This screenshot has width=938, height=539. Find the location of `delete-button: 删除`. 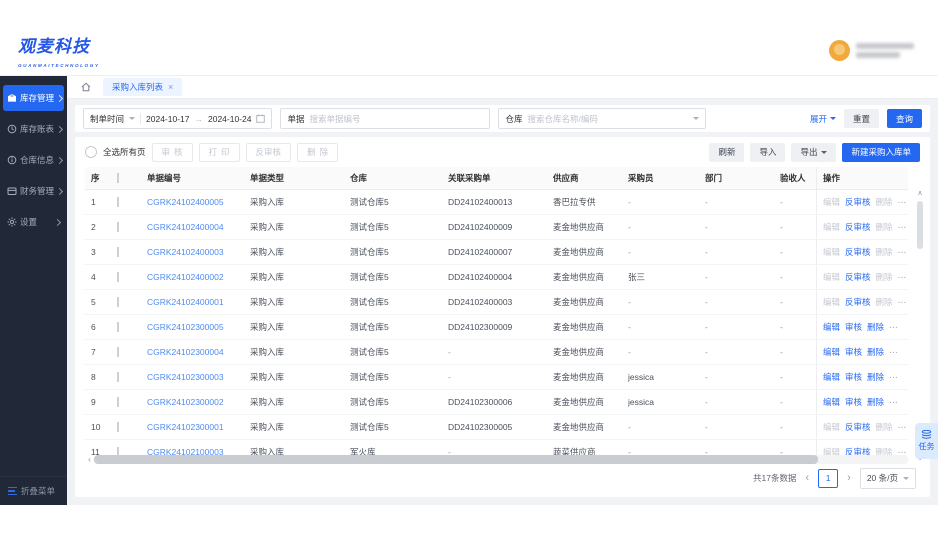

delete-button: 删除 is located at coordinates (318, 152).